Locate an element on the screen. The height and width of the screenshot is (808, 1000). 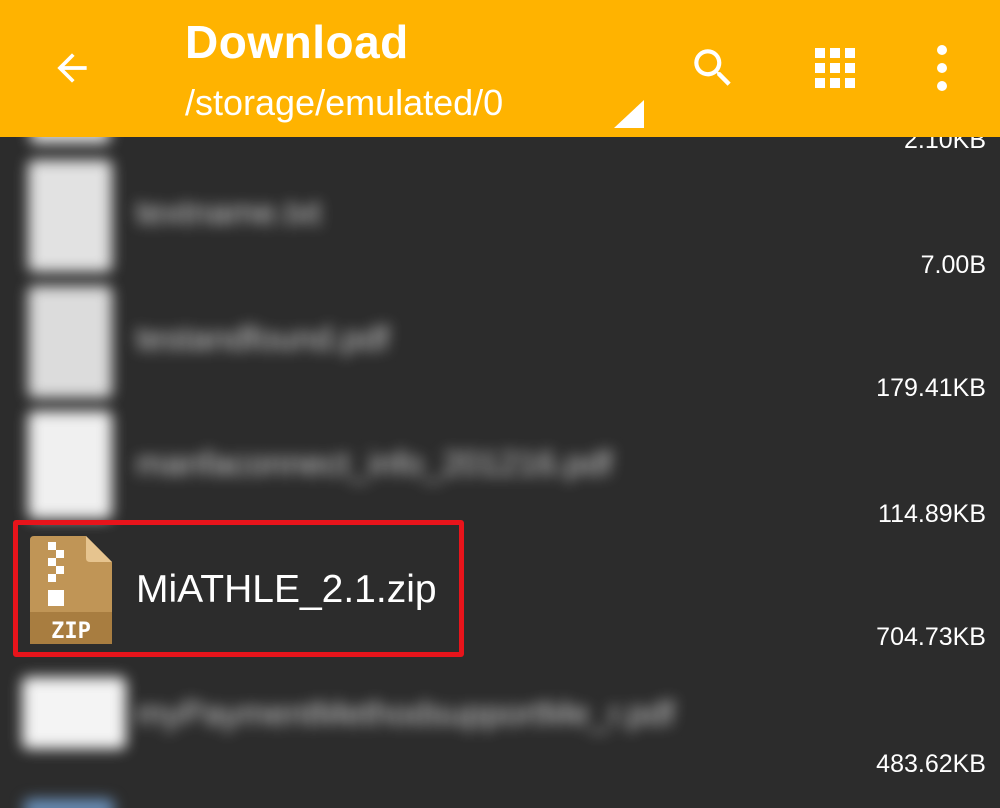
back-button is located at coordinates (72, 68).